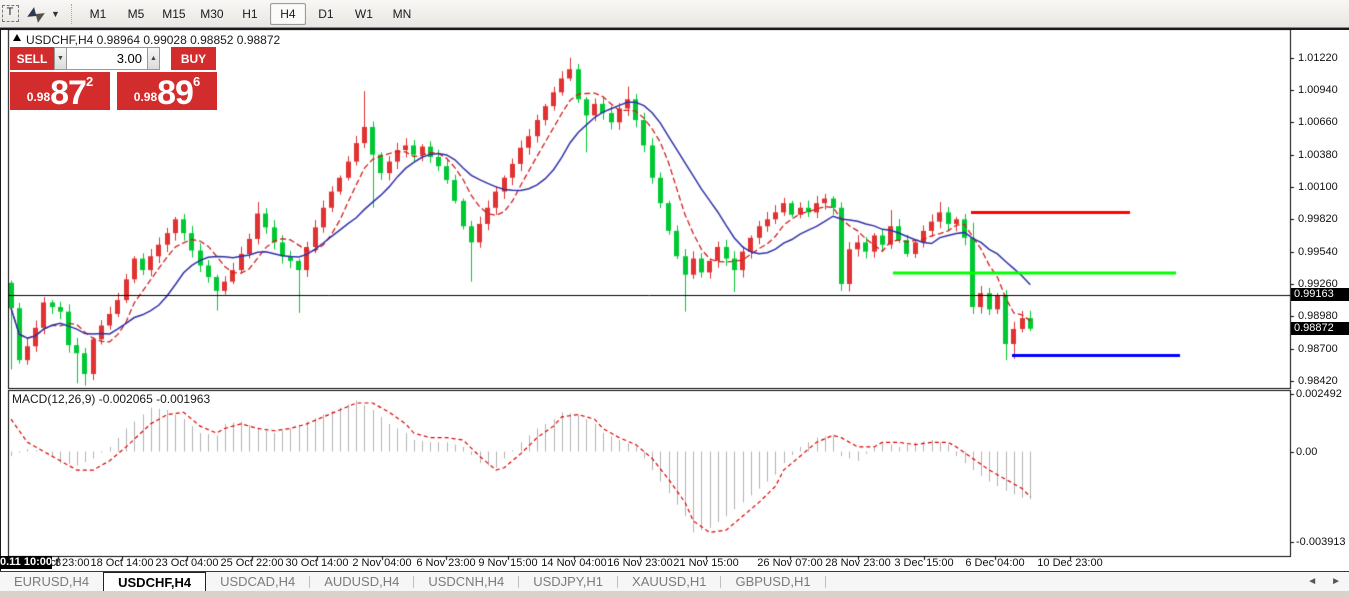 This screenshot has height=598, width=1349. Describe the element at coordinates (287, 13) in the screenshot. I see `timeframe-button-h4: H4` at that location.